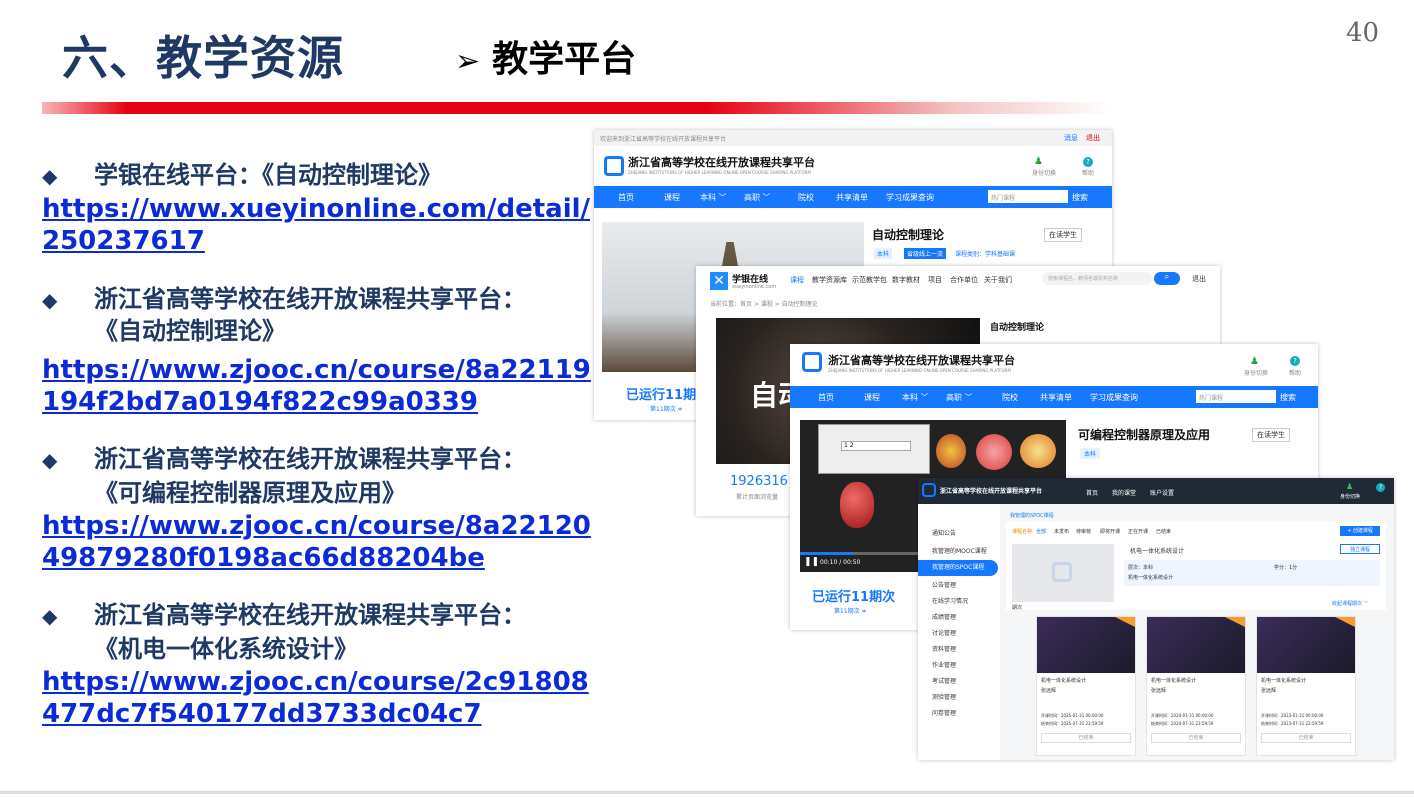 The height and width of the screenshot is (798, 1414). I want to click on user-link: 退出, so click(1199, 279).